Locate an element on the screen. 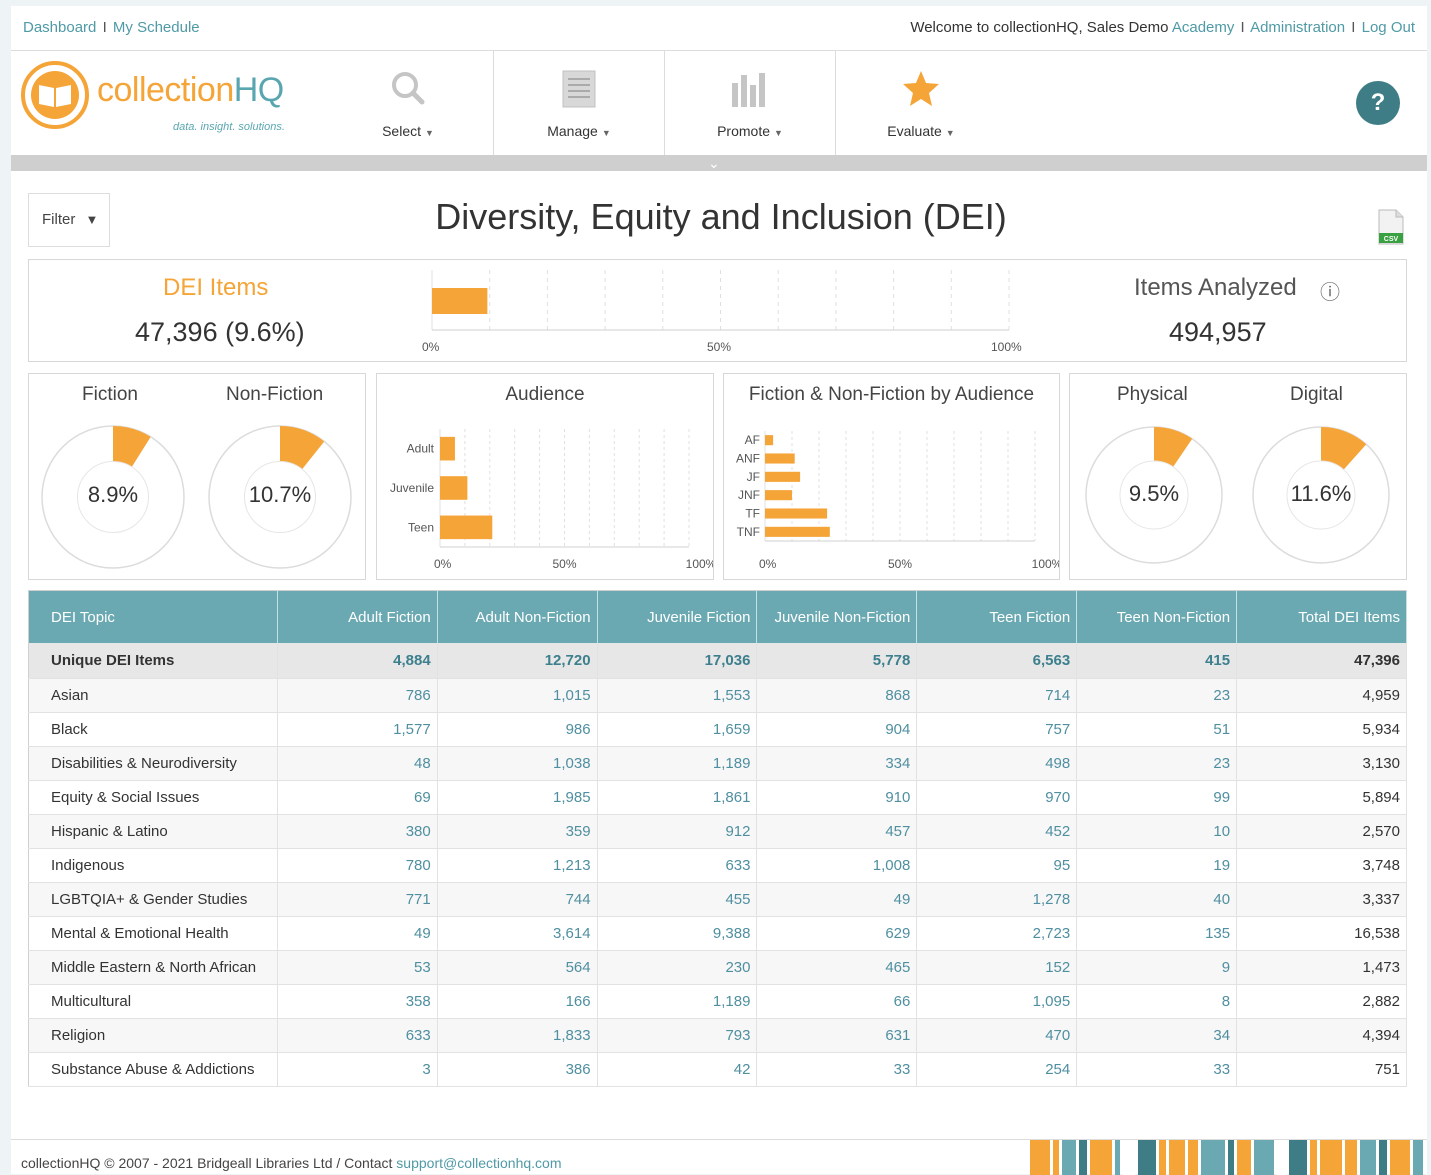 The width and height of the screenshot is (1431, 1175). table-cell: 5,778 is located at coordinates (837, 661).